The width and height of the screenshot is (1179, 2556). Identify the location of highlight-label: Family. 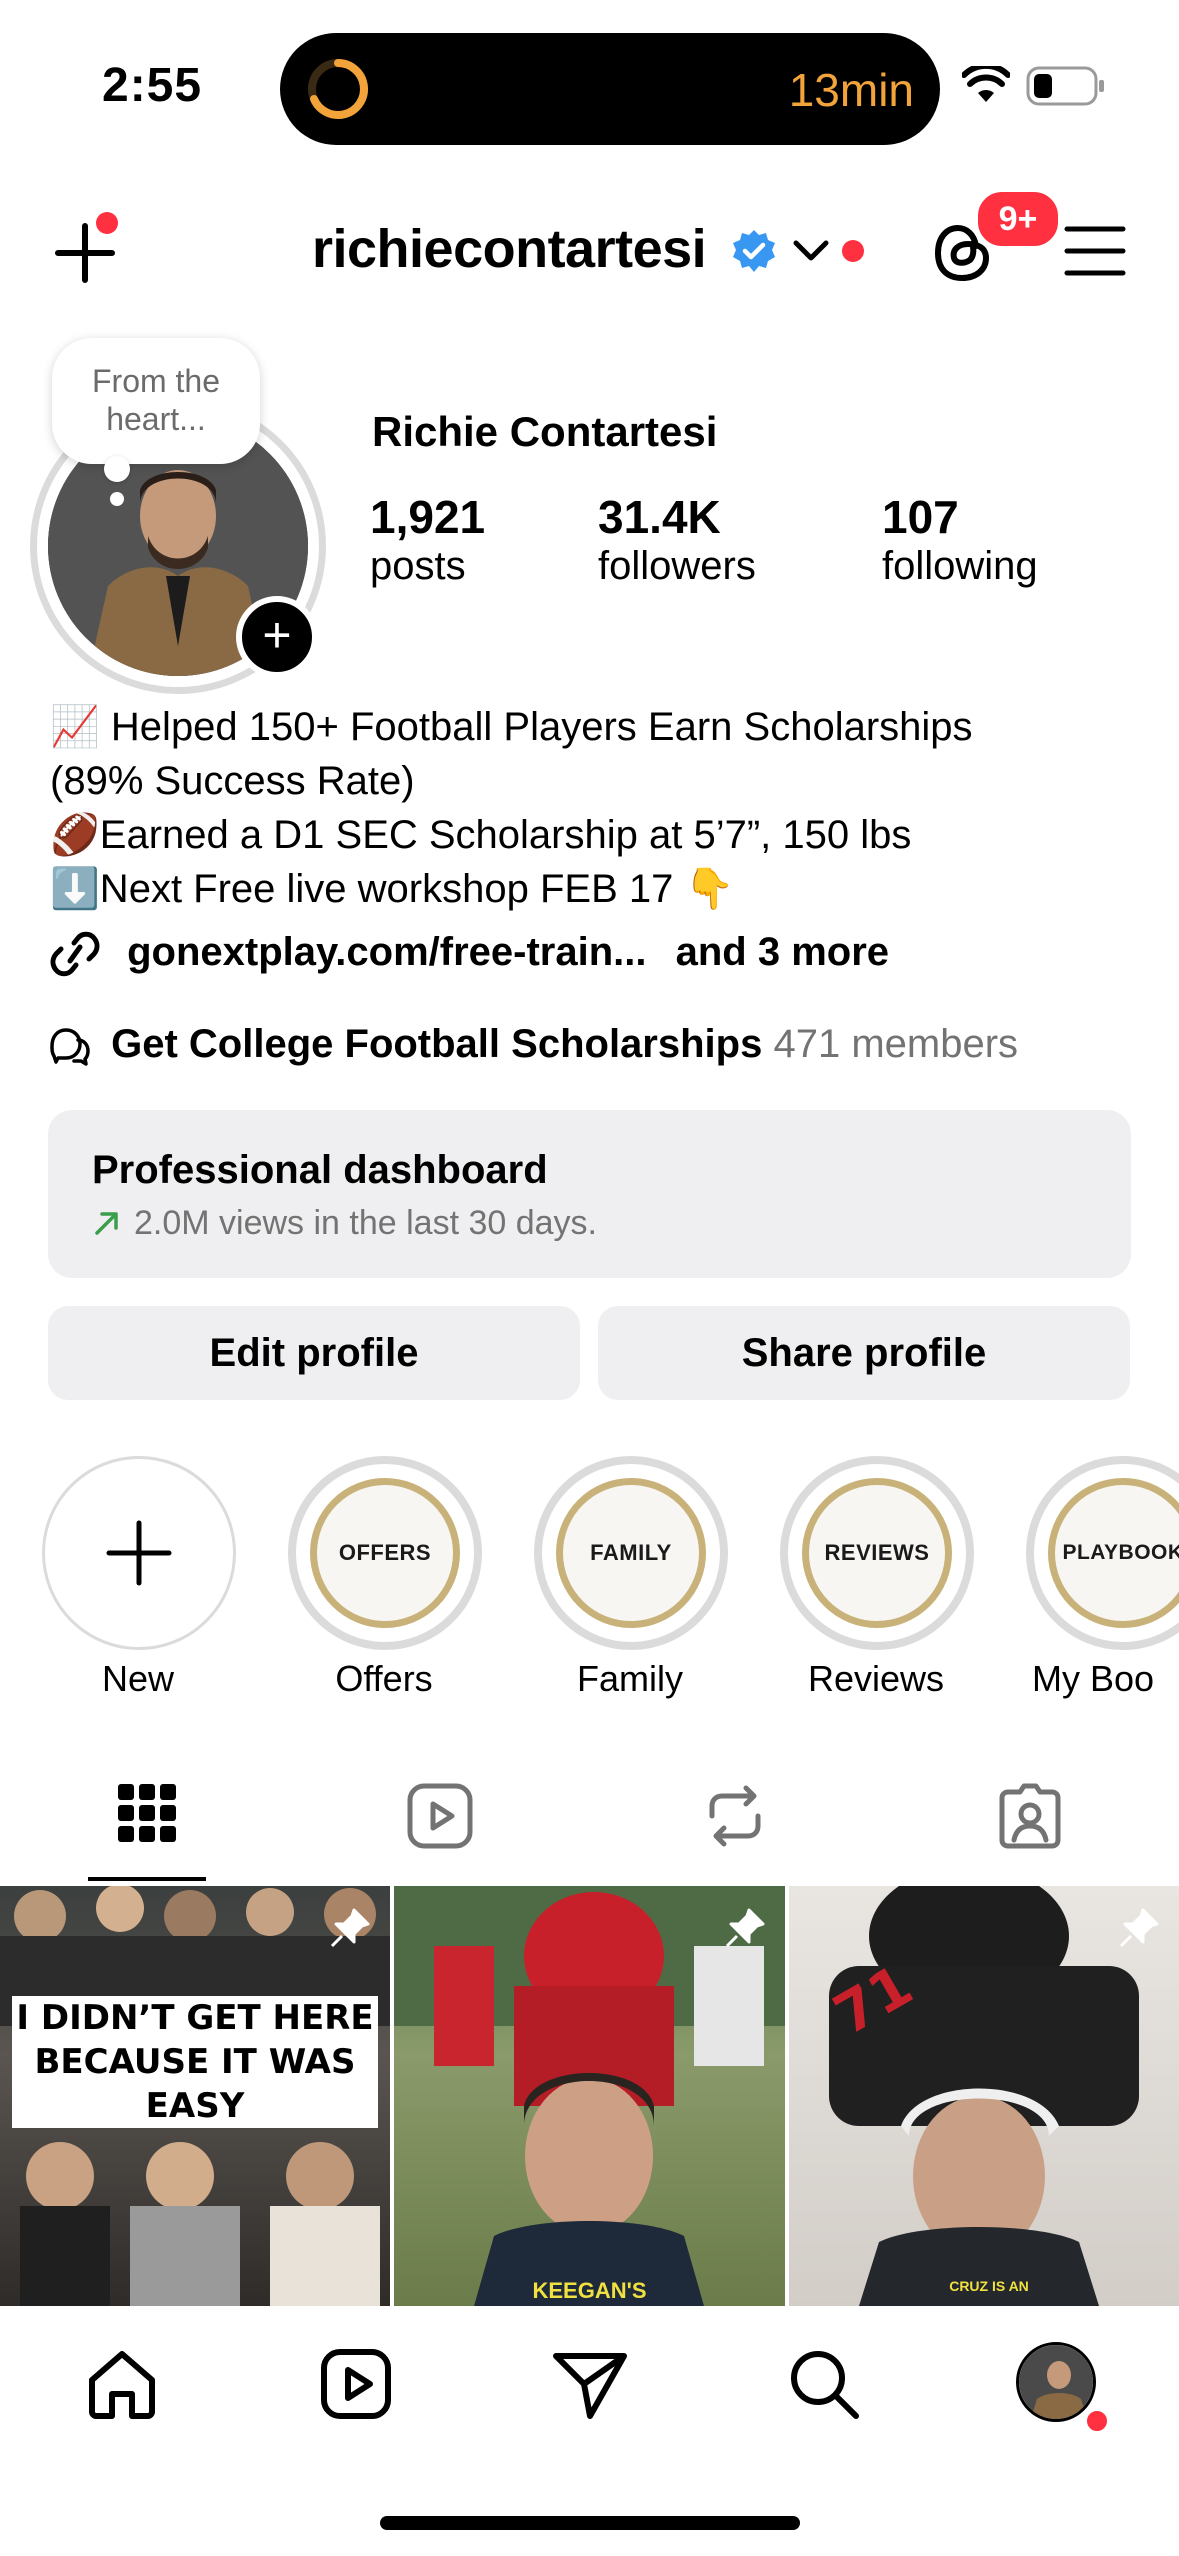
(630, 1678).